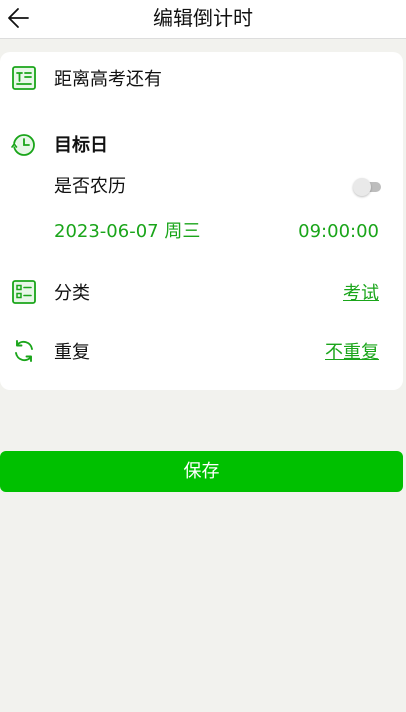 Image resolution: width=406 pixels, height=712 pixels. Describe the element at coordinates (201, 471) in the screenshot. I see `save-button: 保存` at that location.